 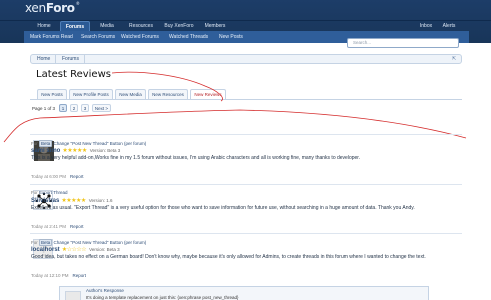 I want to click on review-meta: Today at 2:41 PM Report, so click(x=57, y=226).